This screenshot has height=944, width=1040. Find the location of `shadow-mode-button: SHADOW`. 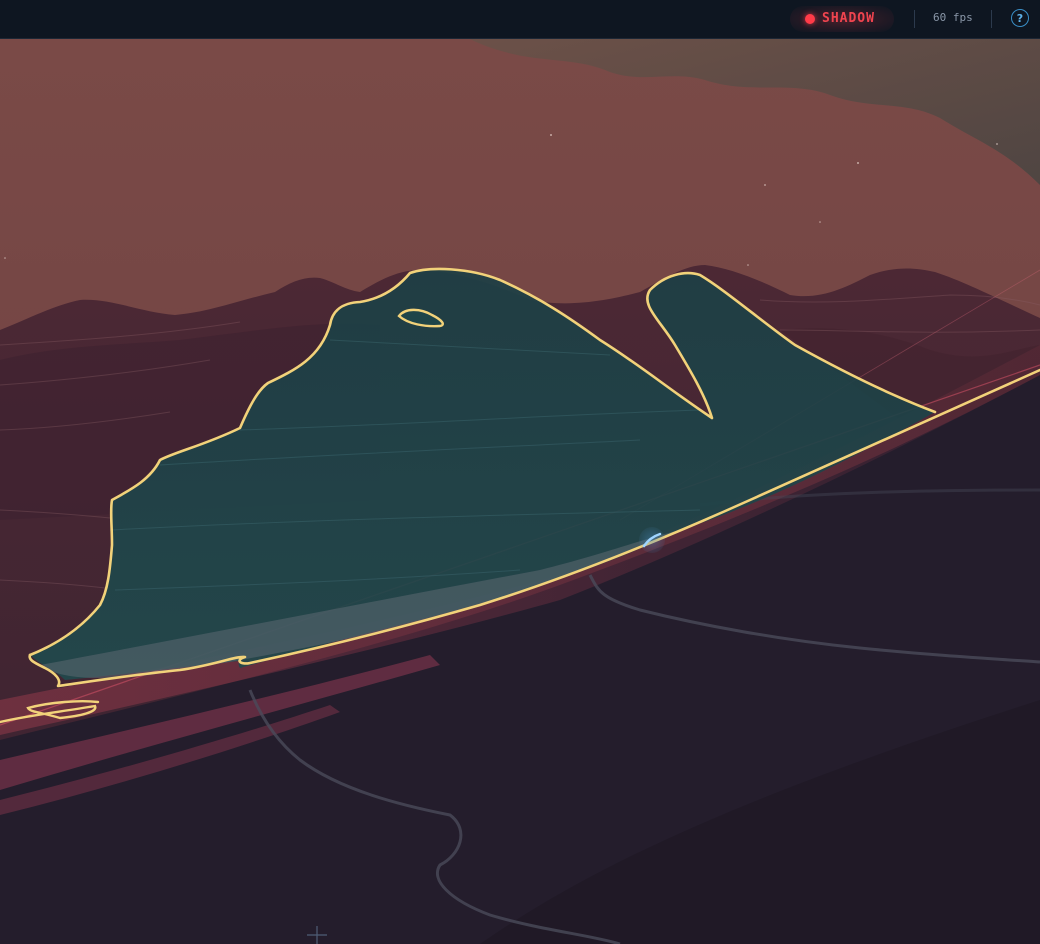

shadow-mode-button: SHADOW is located at coordinates (842, 19).